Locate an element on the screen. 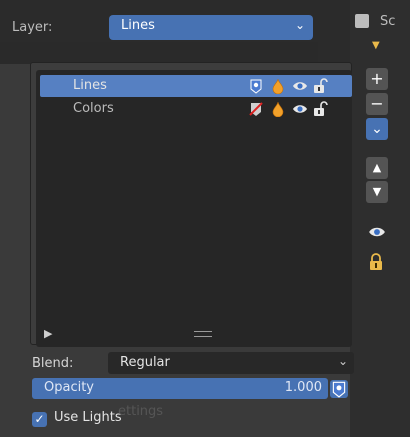  layer-name: Lines is located at coordinates (90, 85).